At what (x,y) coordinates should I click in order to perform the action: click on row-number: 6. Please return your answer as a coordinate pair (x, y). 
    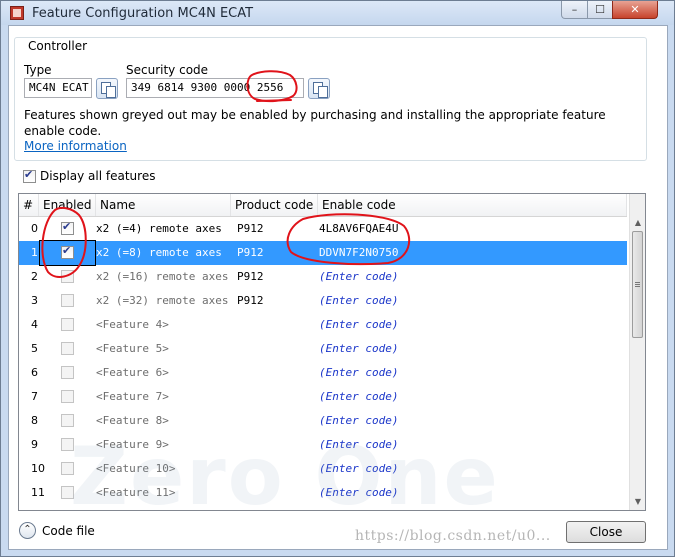
    Looking at the image, I should click on (34, 372).